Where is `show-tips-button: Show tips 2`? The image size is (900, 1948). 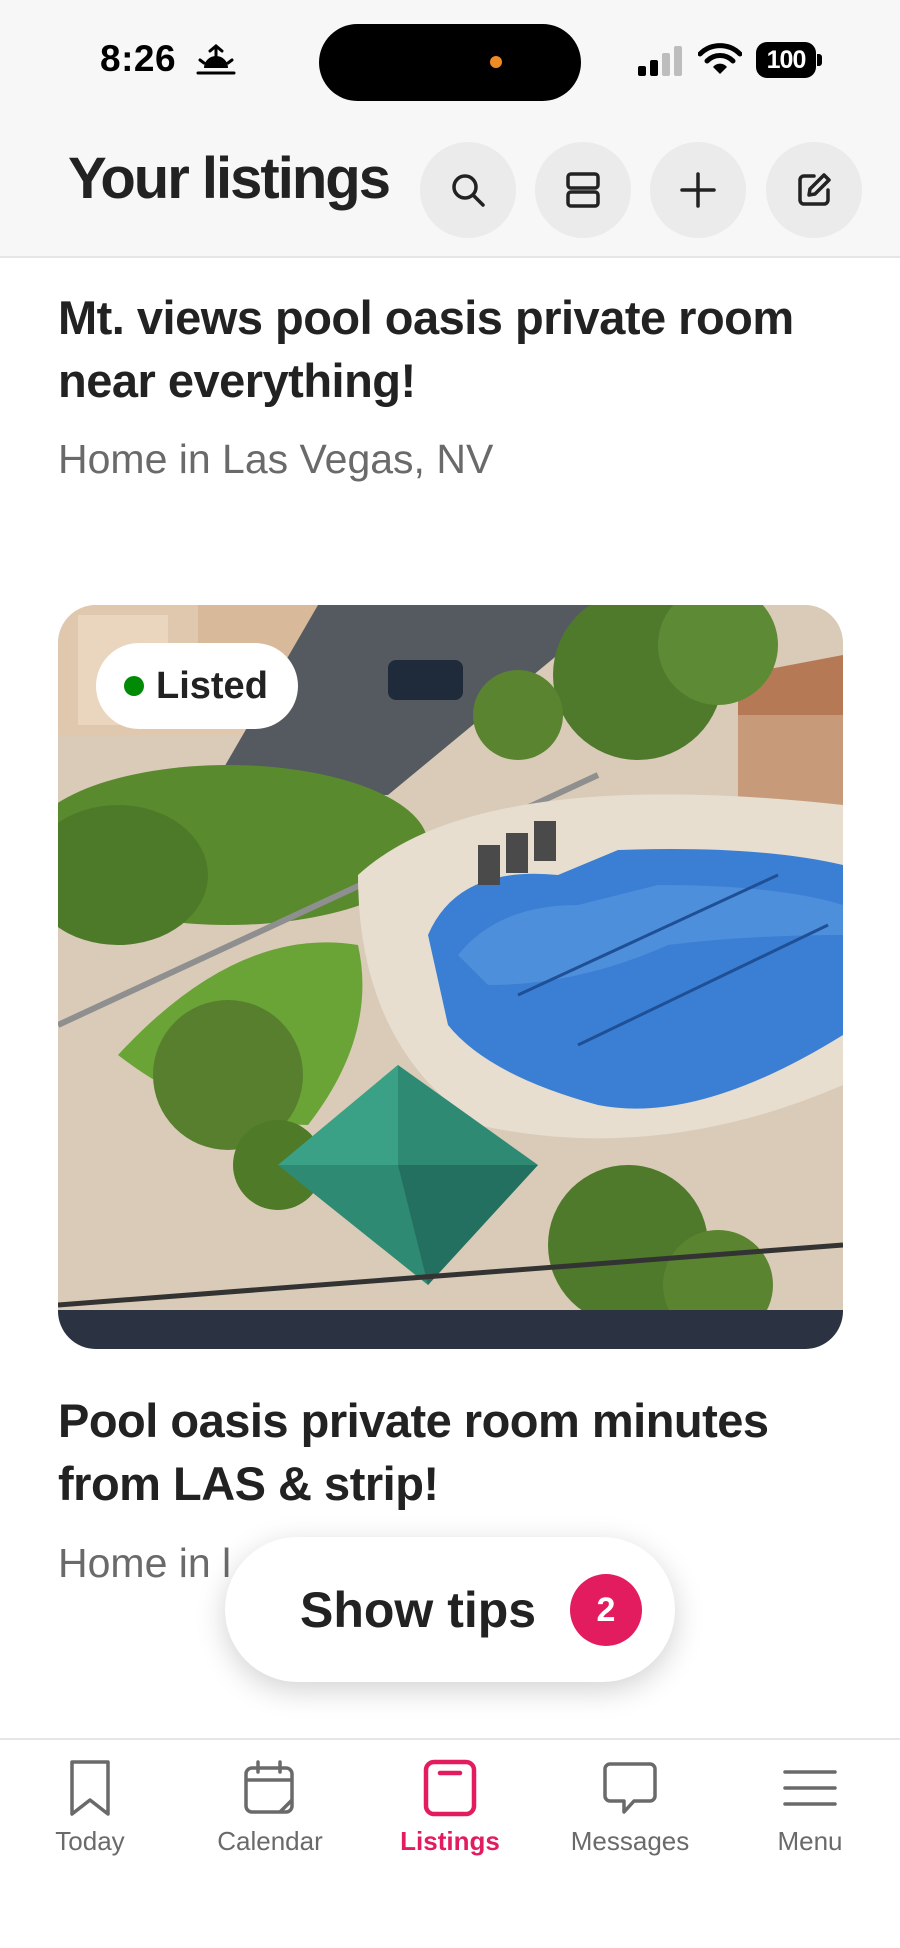 show-tips-button: Show tips 2 is located at coordinates (450, 1609).